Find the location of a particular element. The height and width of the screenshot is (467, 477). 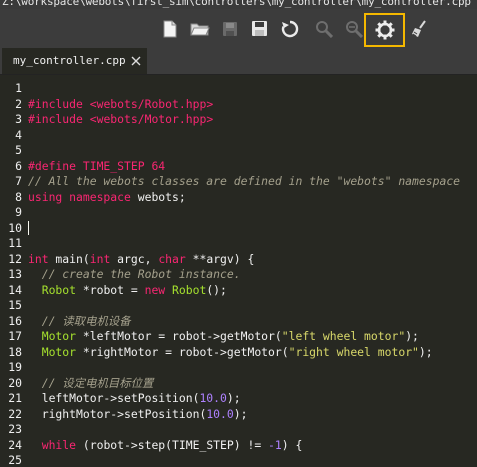

code-token: *robot = is located at coordinates (110, 289).